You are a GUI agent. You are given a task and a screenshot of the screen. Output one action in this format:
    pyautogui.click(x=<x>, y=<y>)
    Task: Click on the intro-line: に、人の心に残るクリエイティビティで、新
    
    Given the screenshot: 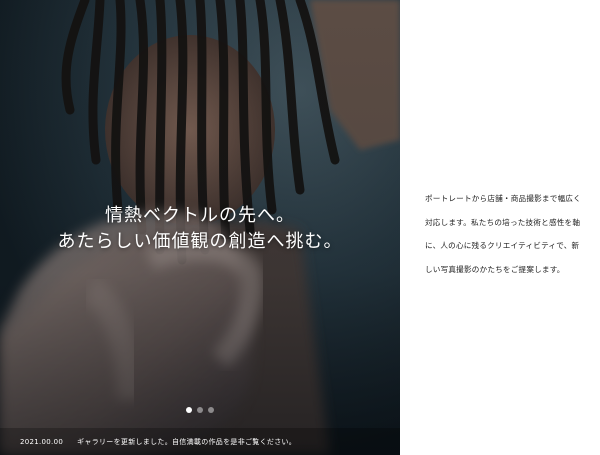 What is the action you would take?
    pyautogui.click(x=502, y=245)
    